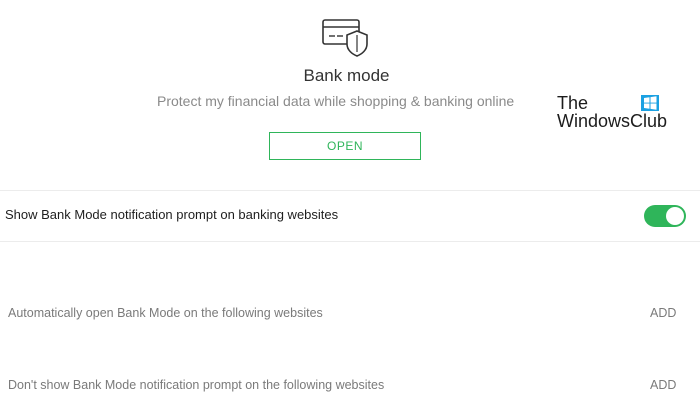  I want to click on toggle-knob, so click(675, 216).